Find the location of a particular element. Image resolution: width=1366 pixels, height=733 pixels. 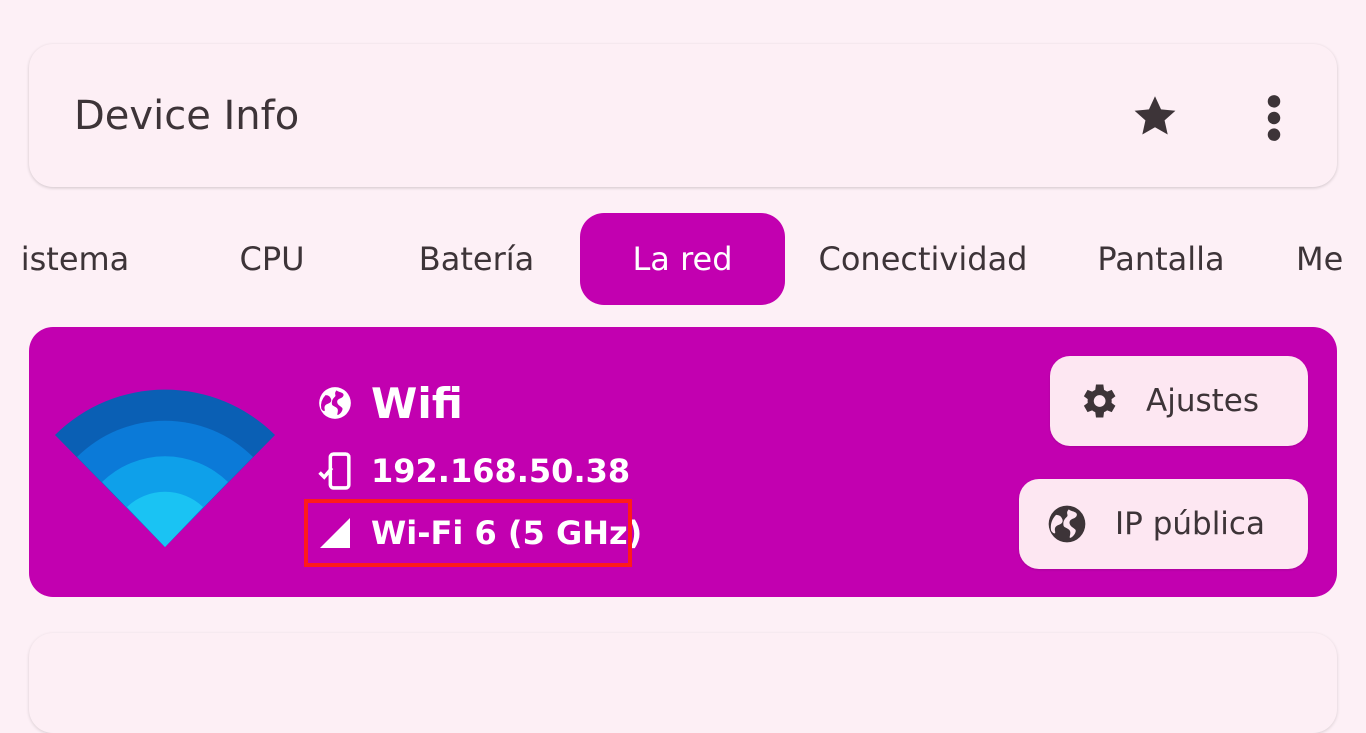

public-ip-button: IP pública is located at coordinates (1163, 524).